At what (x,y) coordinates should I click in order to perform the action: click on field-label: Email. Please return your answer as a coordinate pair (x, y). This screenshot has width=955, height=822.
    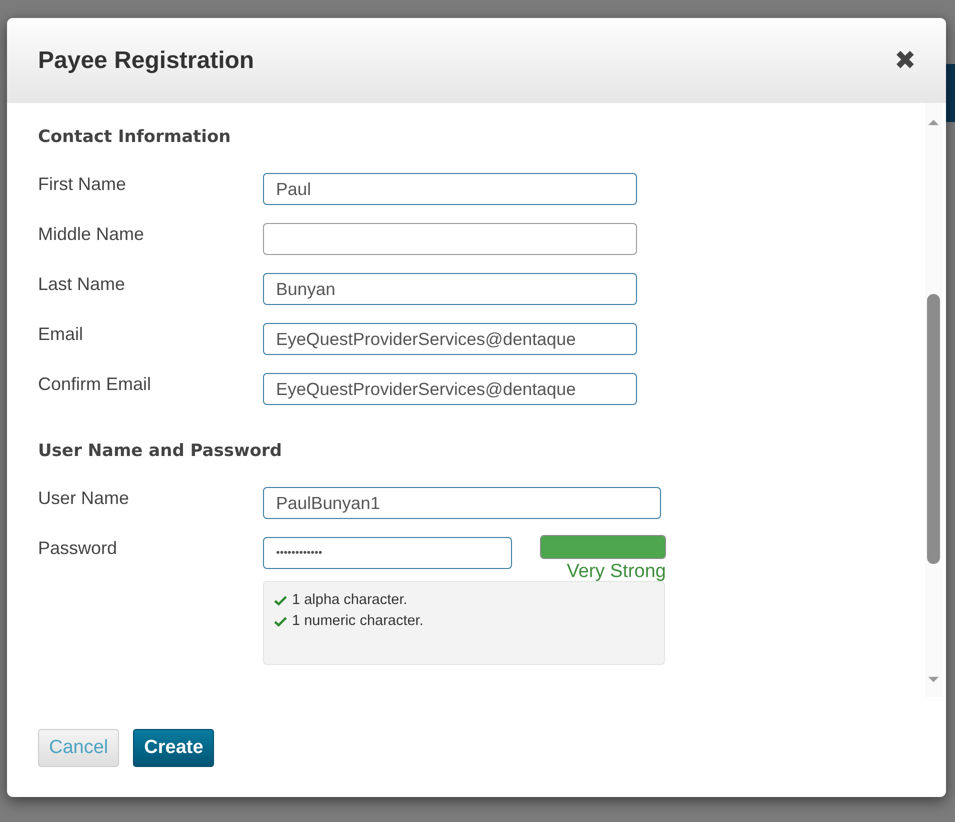
    Looking at the image, I should click on (61, 334).